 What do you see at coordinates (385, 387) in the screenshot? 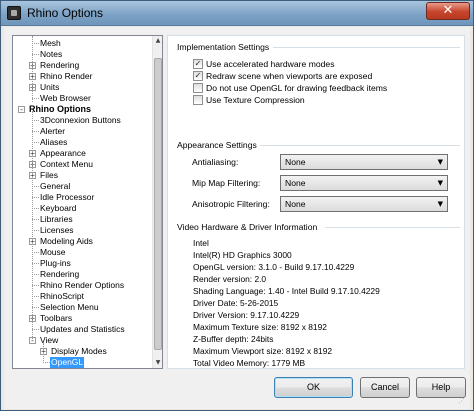
I see `cancel-button: Cancel` at bounding box center [385, 387].